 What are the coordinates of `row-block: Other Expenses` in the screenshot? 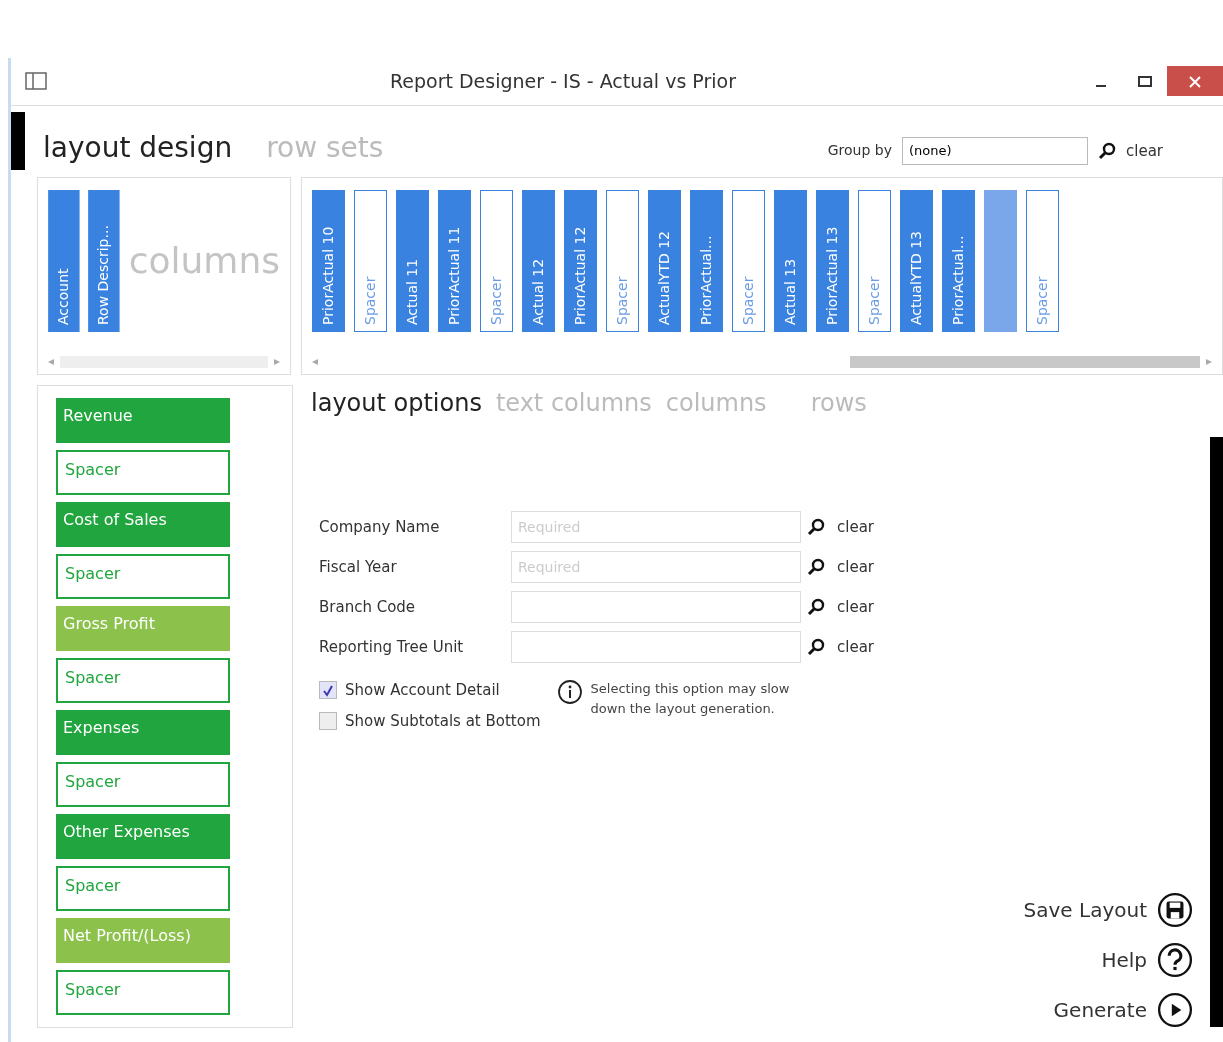 It's located at (143, 836).